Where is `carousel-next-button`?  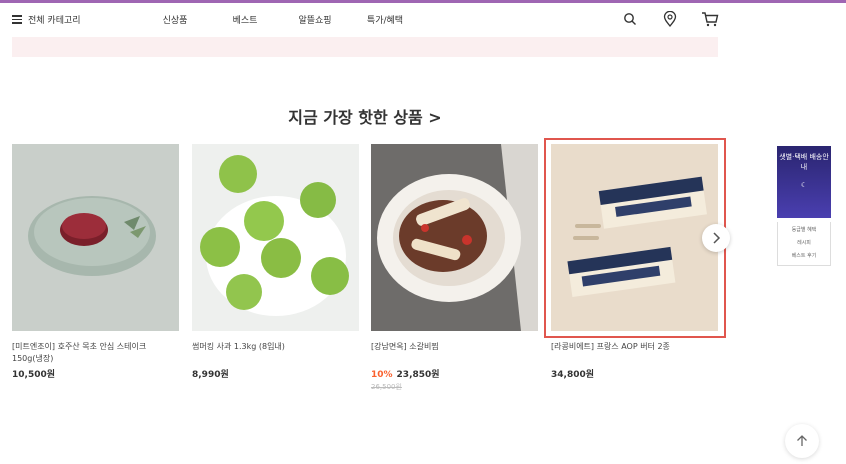
carousel-next-button is located at coordinates (716, 238).